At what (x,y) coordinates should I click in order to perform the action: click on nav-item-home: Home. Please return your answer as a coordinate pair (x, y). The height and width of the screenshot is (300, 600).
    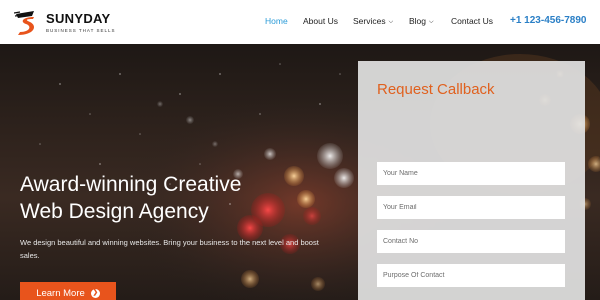
    Looking at the image, I should click on (276, 21).